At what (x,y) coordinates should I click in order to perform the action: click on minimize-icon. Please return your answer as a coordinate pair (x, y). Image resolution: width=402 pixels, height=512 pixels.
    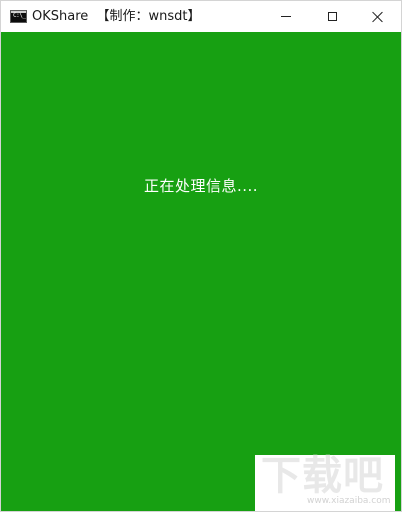
    Looking at the image, I should click on (286, 16).